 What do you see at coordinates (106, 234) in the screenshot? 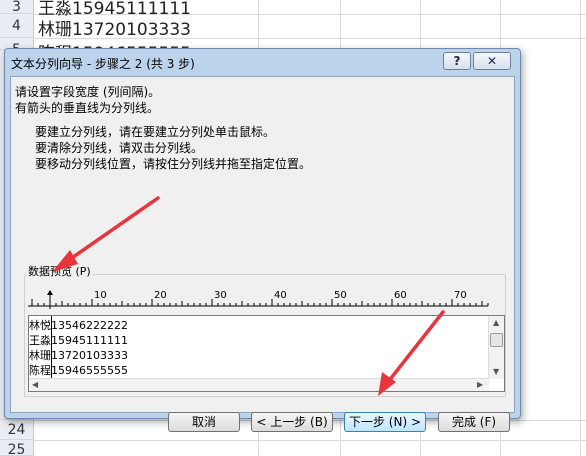
I see `annotation-arrow-ruler` at bounding box center [106, 234].